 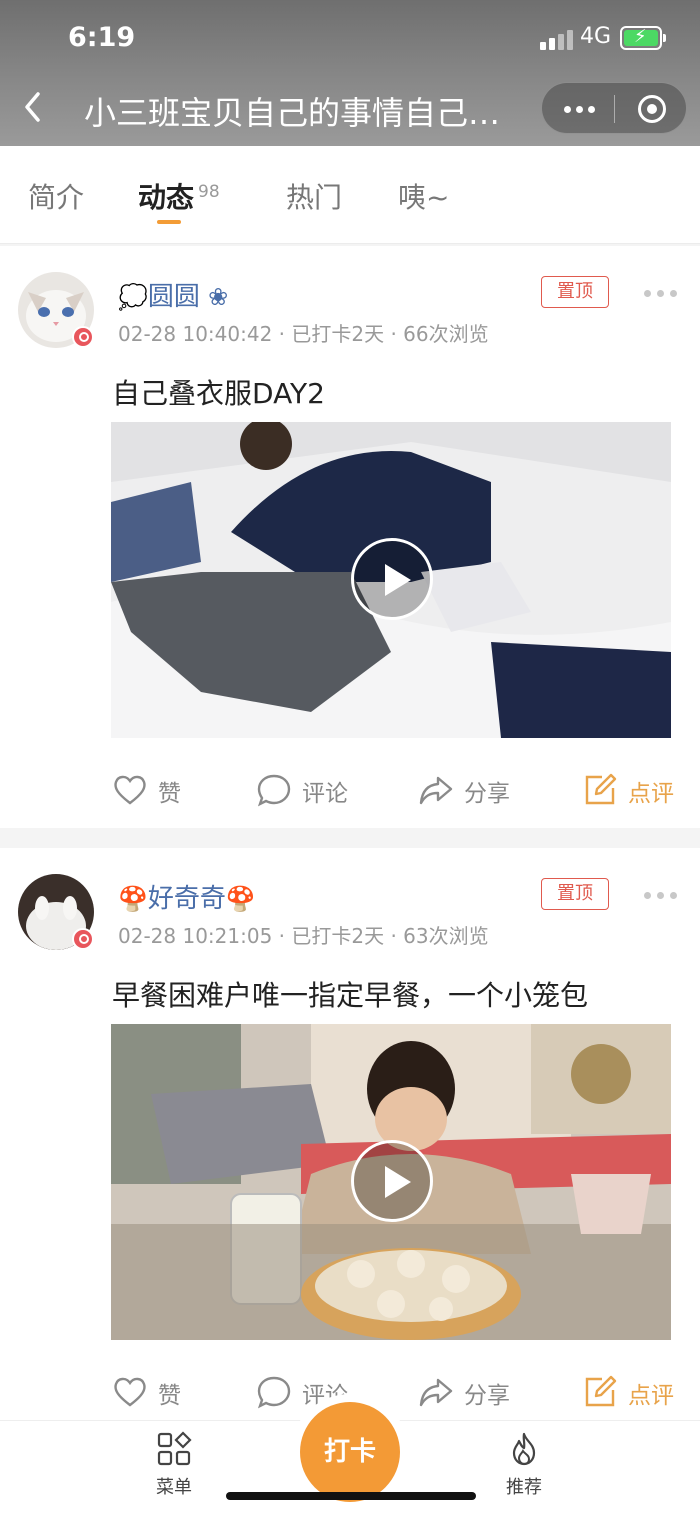 I want to click on tab-hot-label: 热门, so click(x=314, y=197).